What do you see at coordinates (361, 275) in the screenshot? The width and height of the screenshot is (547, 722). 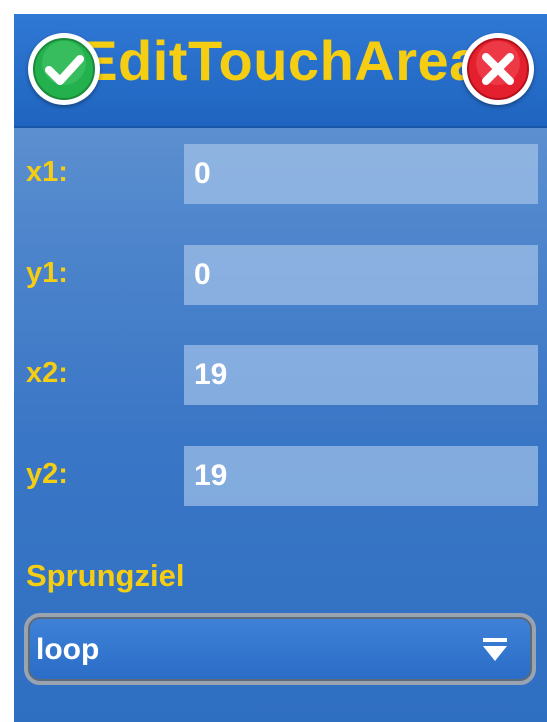 I see `y1-field` at bounding box center [361, 275].